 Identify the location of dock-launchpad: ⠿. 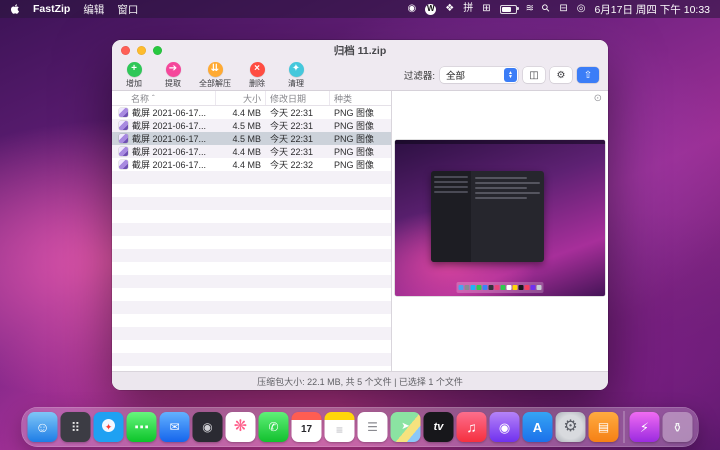
(75, 427).